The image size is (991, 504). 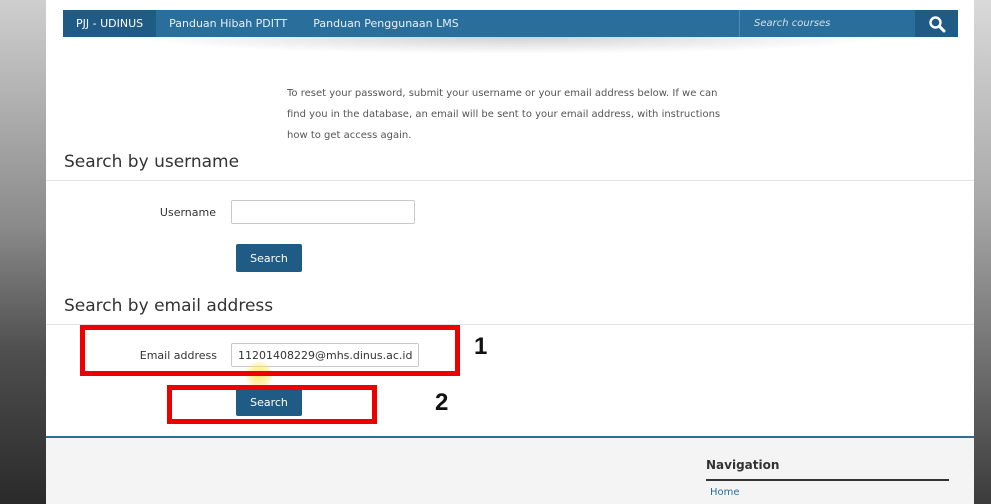 What do you see at coordinates (442, 402) in the screenshot?
I see `annotation-step-2: 2` at bounding box center [442, 402].